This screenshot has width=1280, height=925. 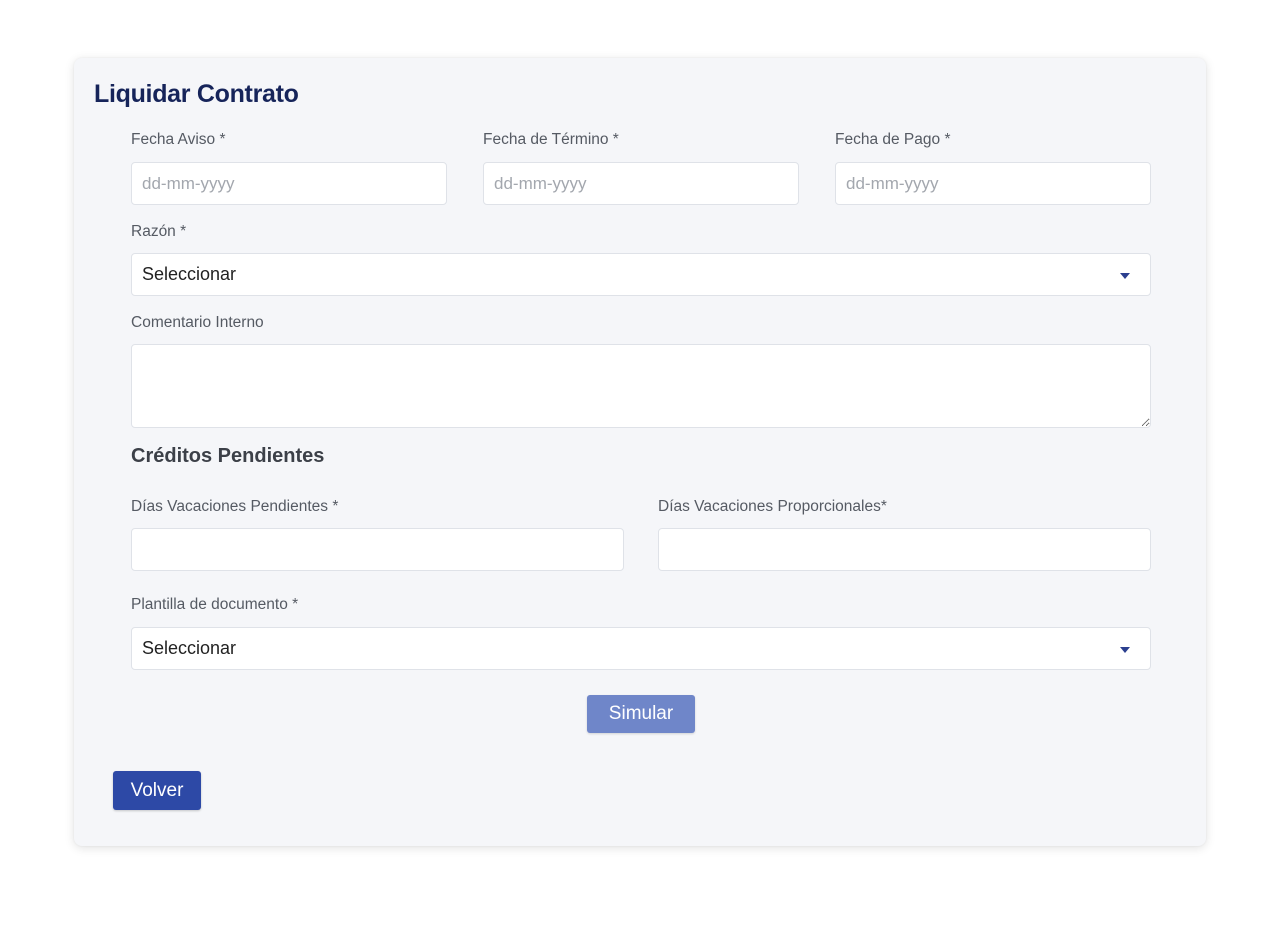 What do you see at coordinates (189, 648) in the screenshot?
I see `plantilla-selected-value: Seleccionar` at bounding box center [189, 648].